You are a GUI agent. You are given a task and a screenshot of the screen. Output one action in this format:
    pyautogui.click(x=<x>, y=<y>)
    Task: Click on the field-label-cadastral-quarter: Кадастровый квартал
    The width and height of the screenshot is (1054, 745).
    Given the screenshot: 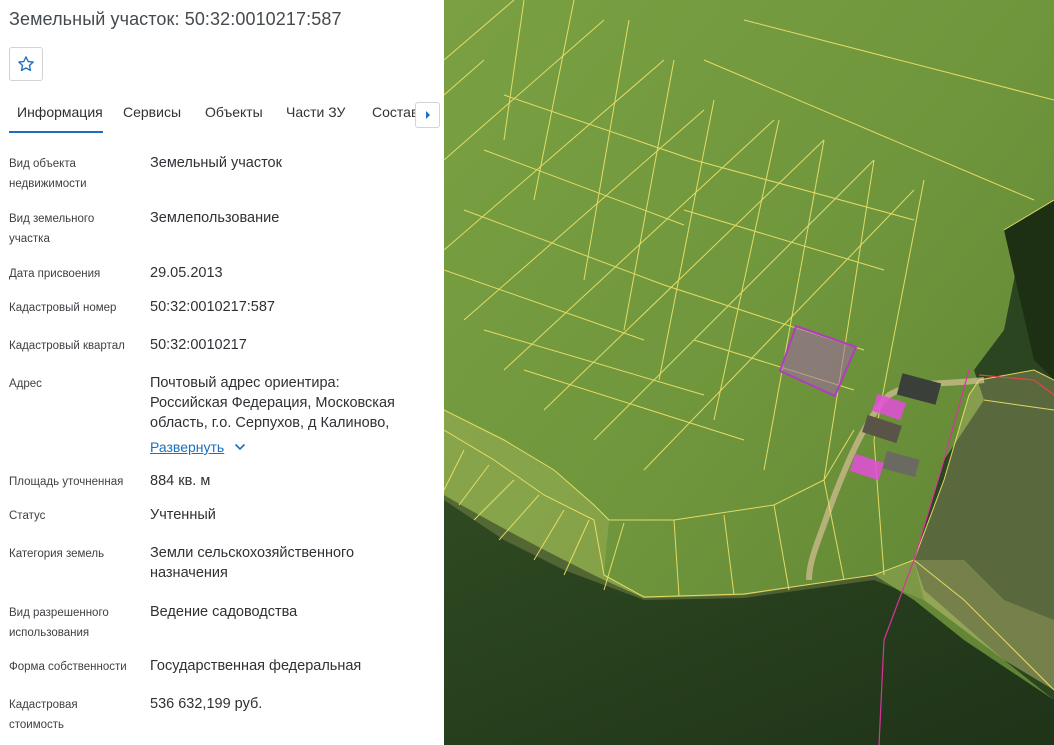 What is the action you would take?
    pyautogui.click(x=67, y=346)
    